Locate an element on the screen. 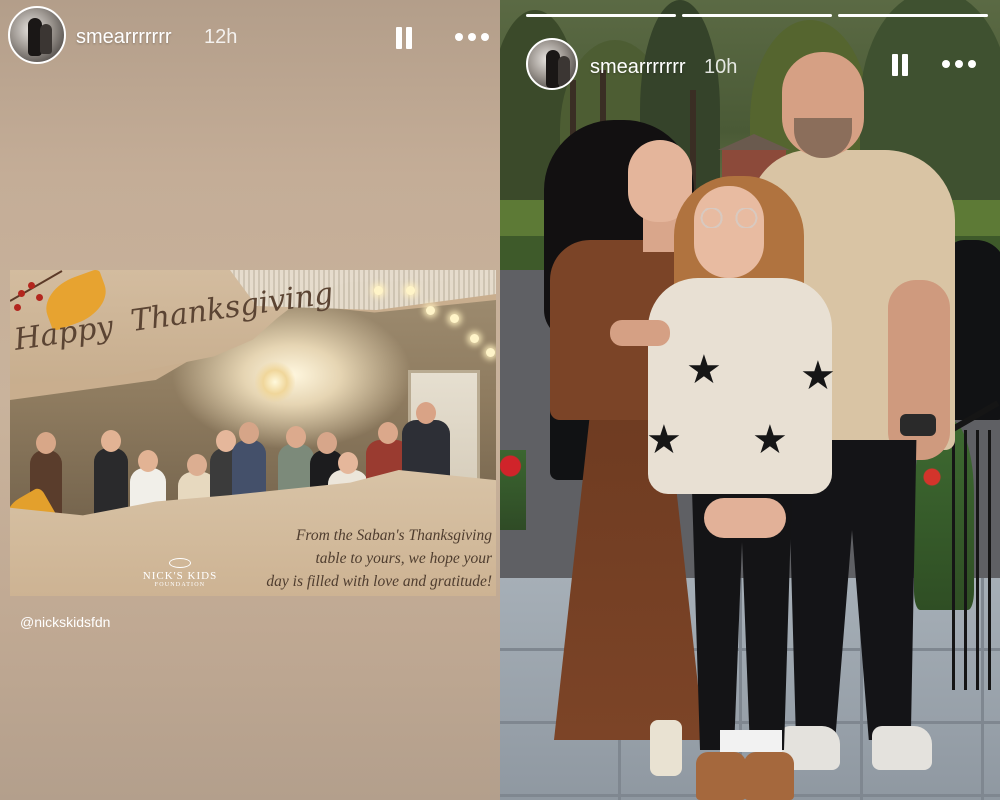 The height and width of the screenshot is (800, 1000). man-shoe is located at coordinates (902, 748).